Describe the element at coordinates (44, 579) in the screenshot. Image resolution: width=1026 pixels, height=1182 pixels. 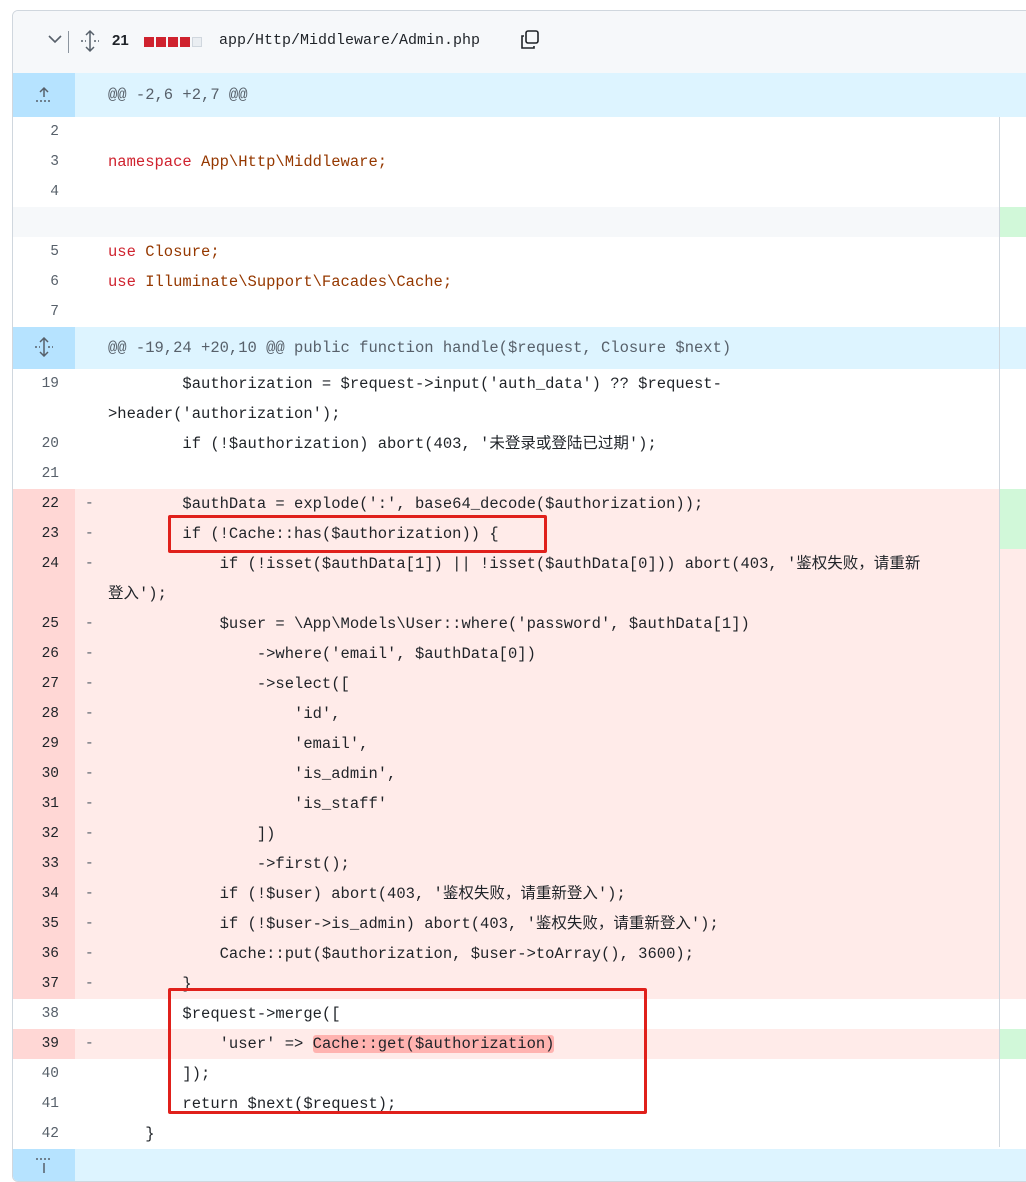
I see `line-number: 24` at that location.